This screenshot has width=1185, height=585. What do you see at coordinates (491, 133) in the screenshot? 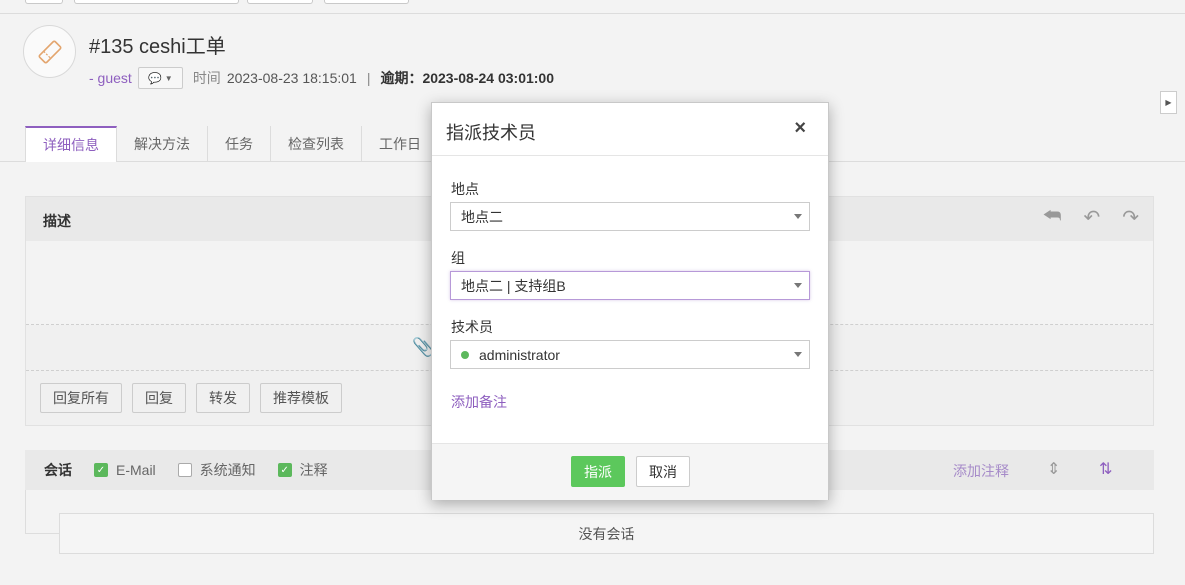
I see `dialog-title: 指派技术员` at bounding box center [491, 133].